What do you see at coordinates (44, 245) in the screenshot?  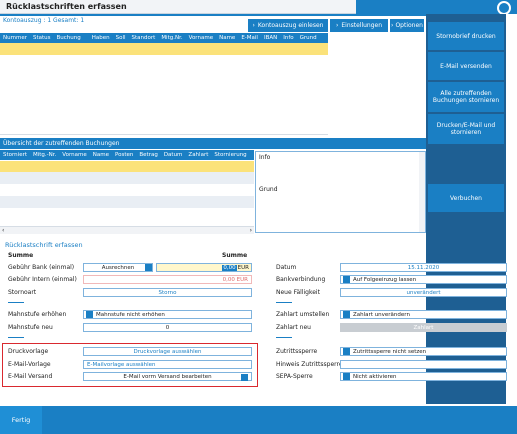 I see `form-section-title: Rücklastschrift erfassen` at bounding box center [44, 245].